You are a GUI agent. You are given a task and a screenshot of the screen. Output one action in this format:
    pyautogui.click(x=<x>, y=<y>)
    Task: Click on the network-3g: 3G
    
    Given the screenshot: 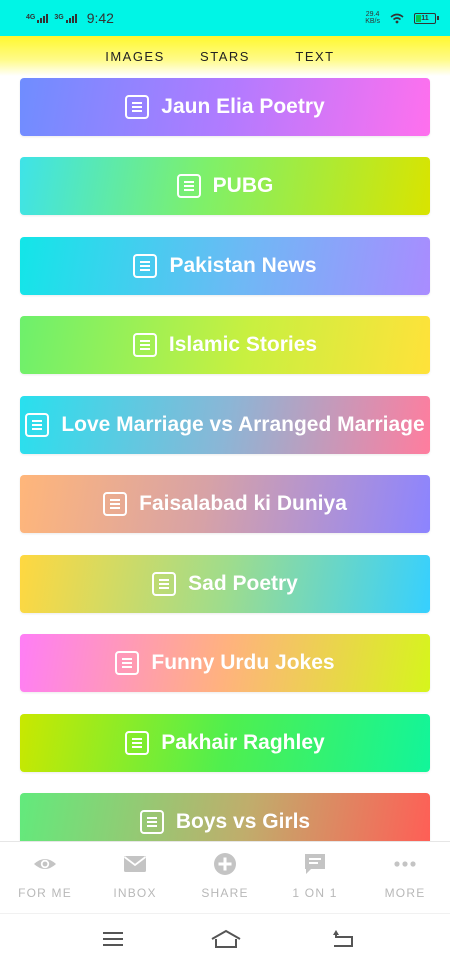 What is the action you would take?
    pyautogui.click(x=65, y=18)
    